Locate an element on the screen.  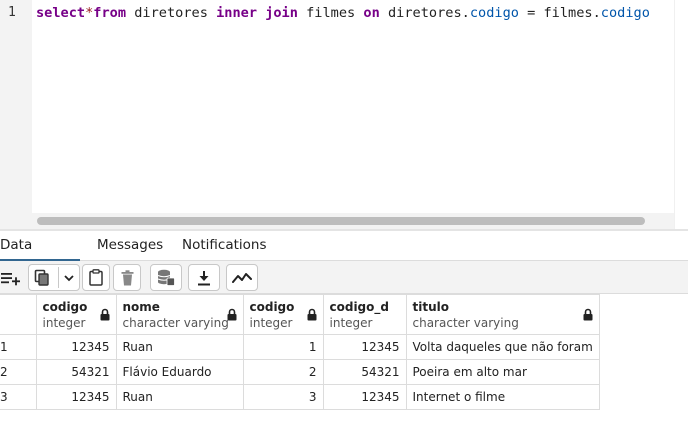
cell-nome: Flávio Eduardo is located at coordinates (179, 372).